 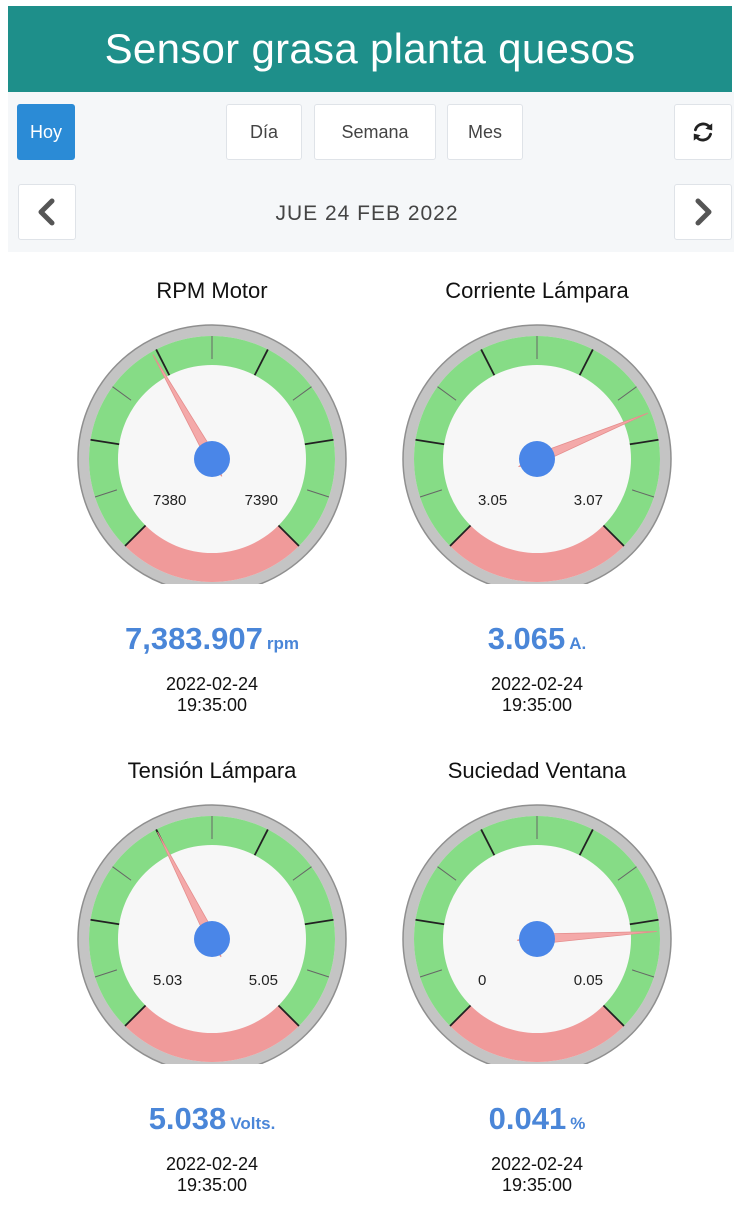 I want to click on gauge-min-label: 3.05, so click(x=492, y=500).